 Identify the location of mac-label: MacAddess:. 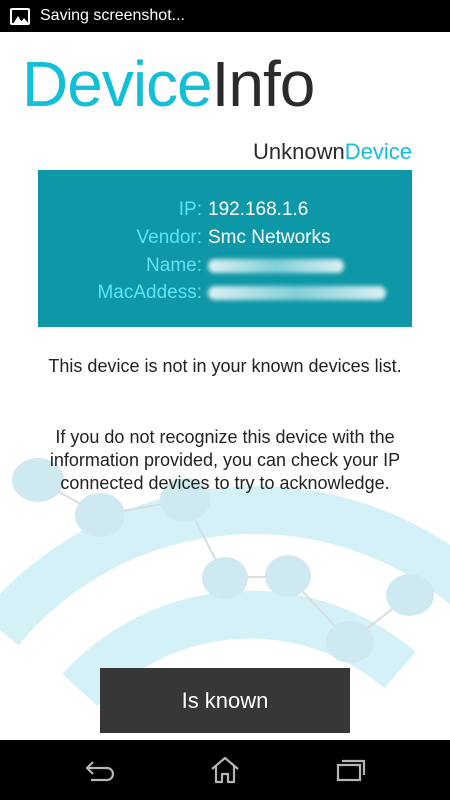
(149, 292).